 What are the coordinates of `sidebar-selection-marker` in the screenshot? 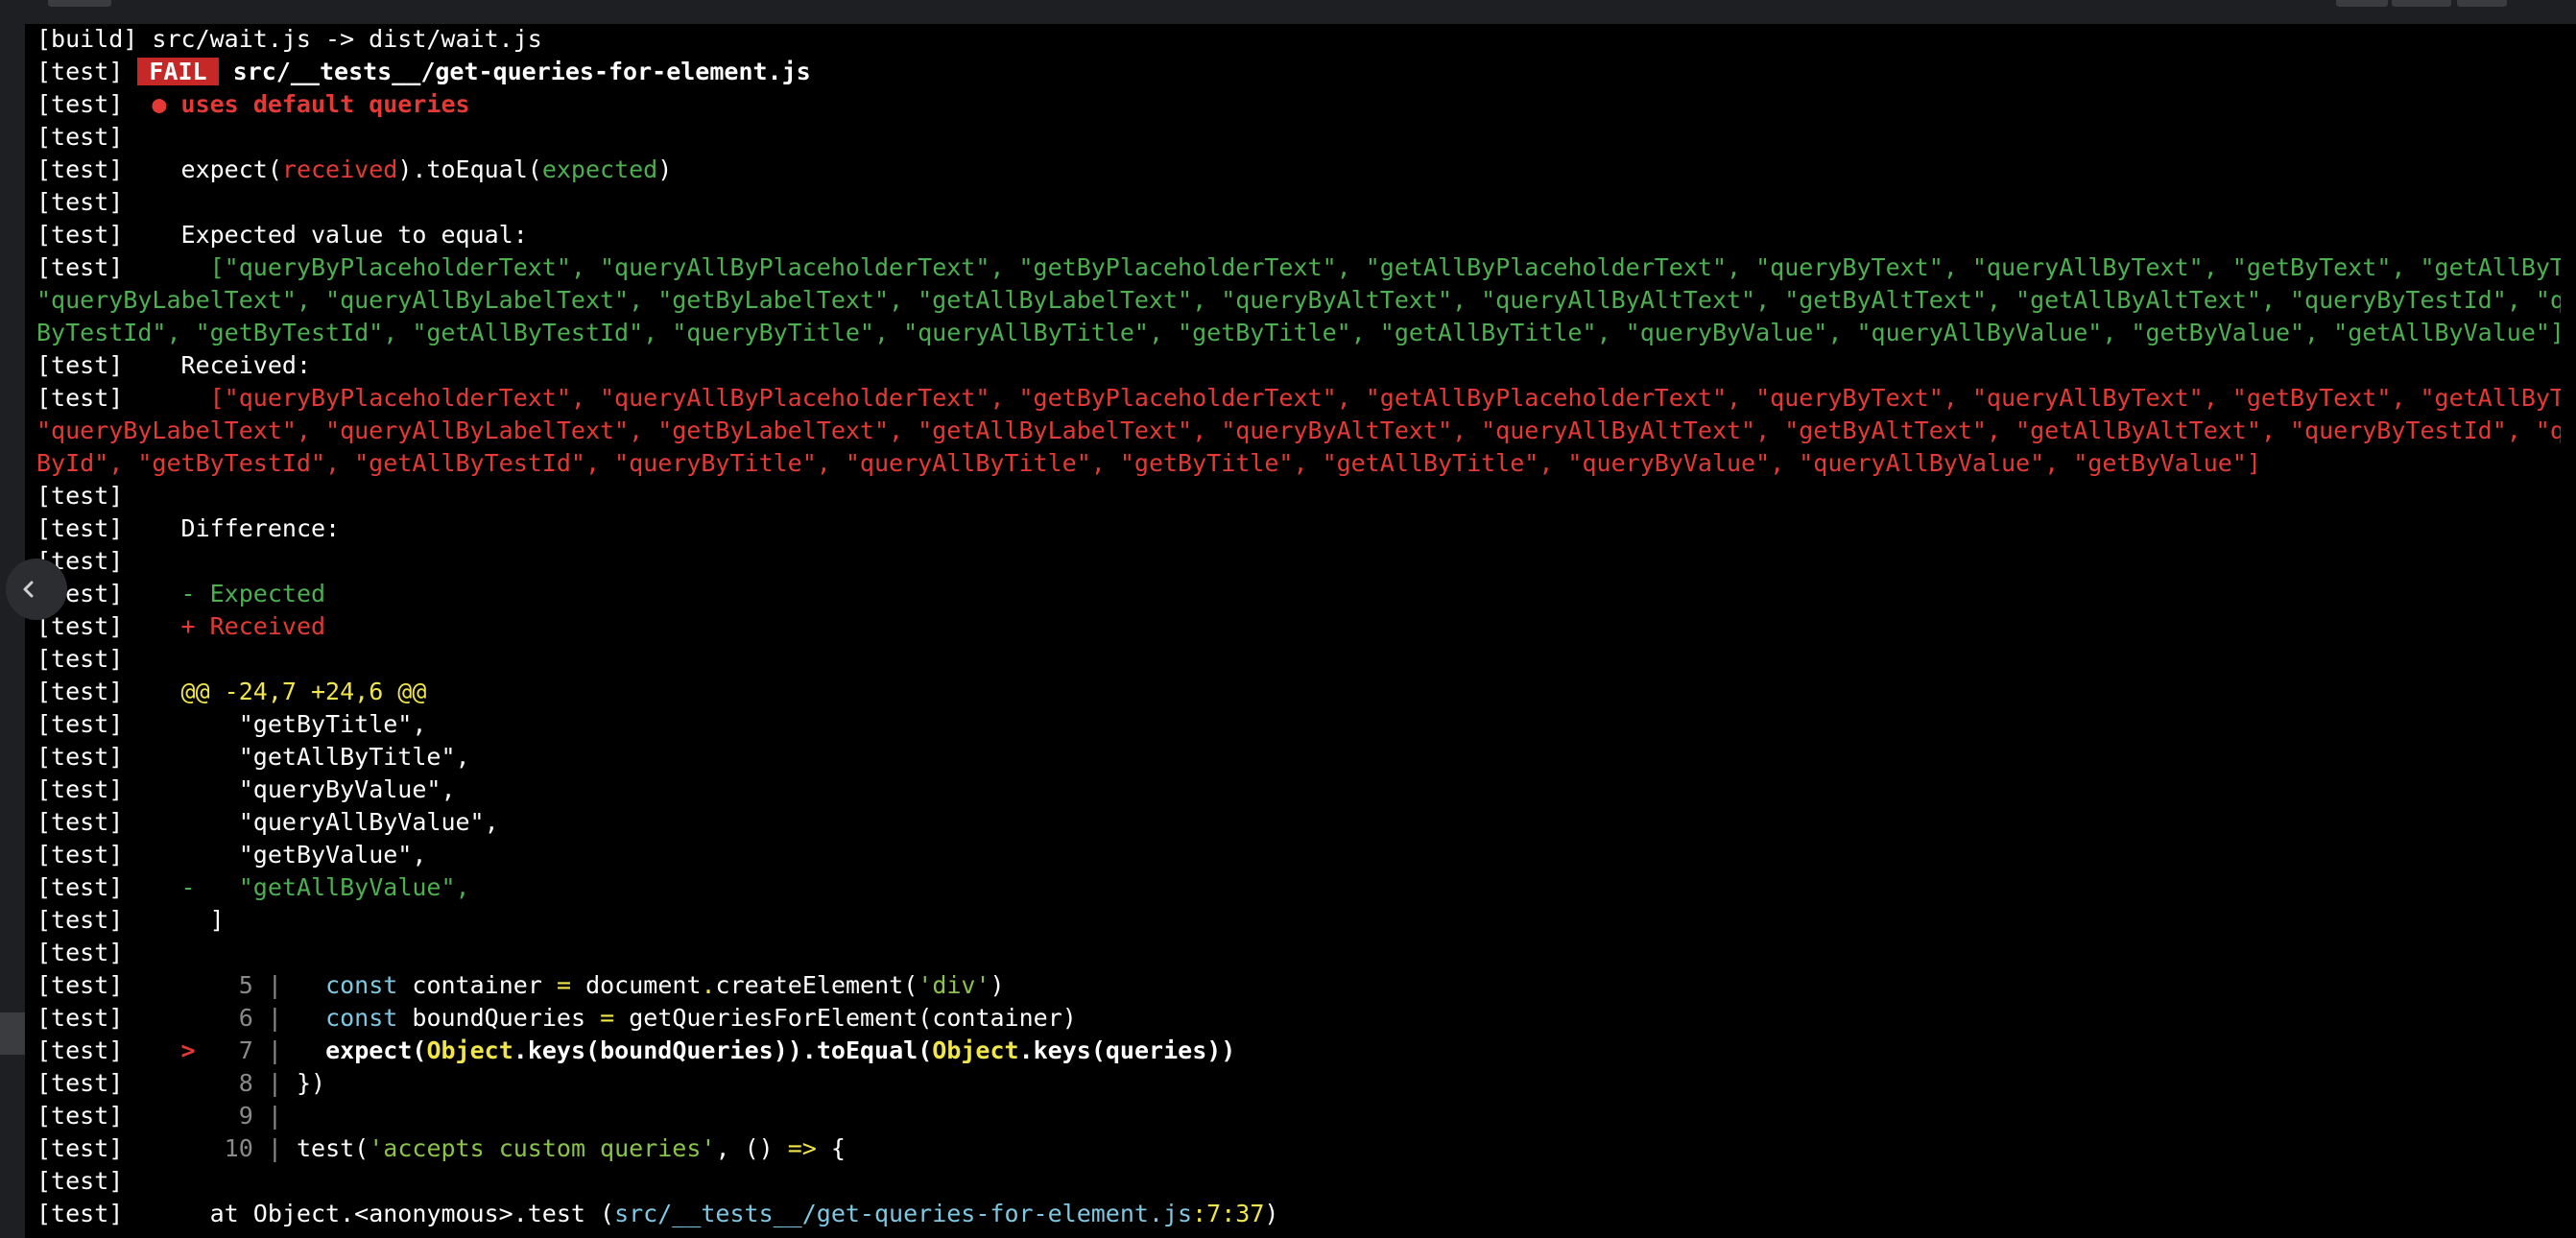 It's located at (12, 1034).